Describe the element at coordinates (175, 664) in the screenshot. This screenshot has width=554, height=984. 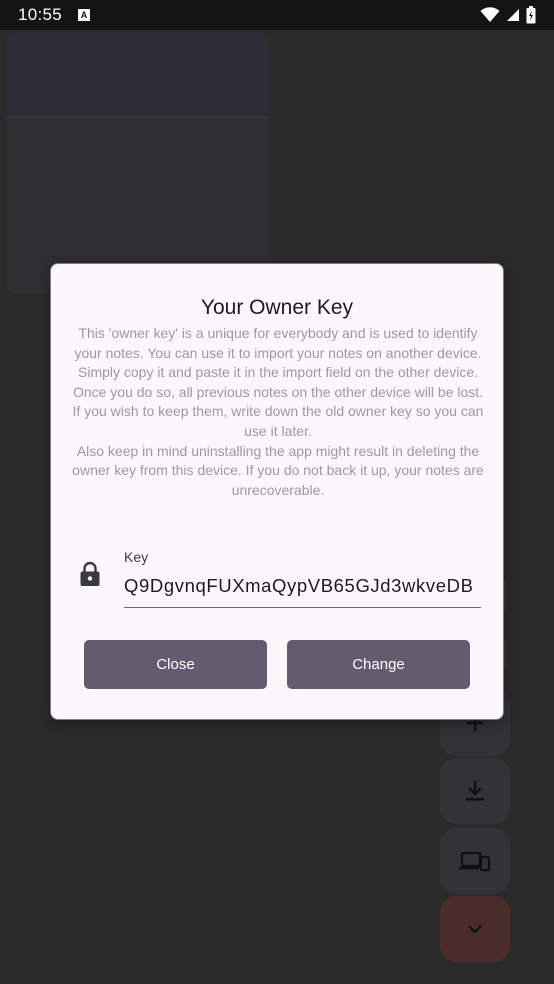
I see `close-button: Close` at that location.